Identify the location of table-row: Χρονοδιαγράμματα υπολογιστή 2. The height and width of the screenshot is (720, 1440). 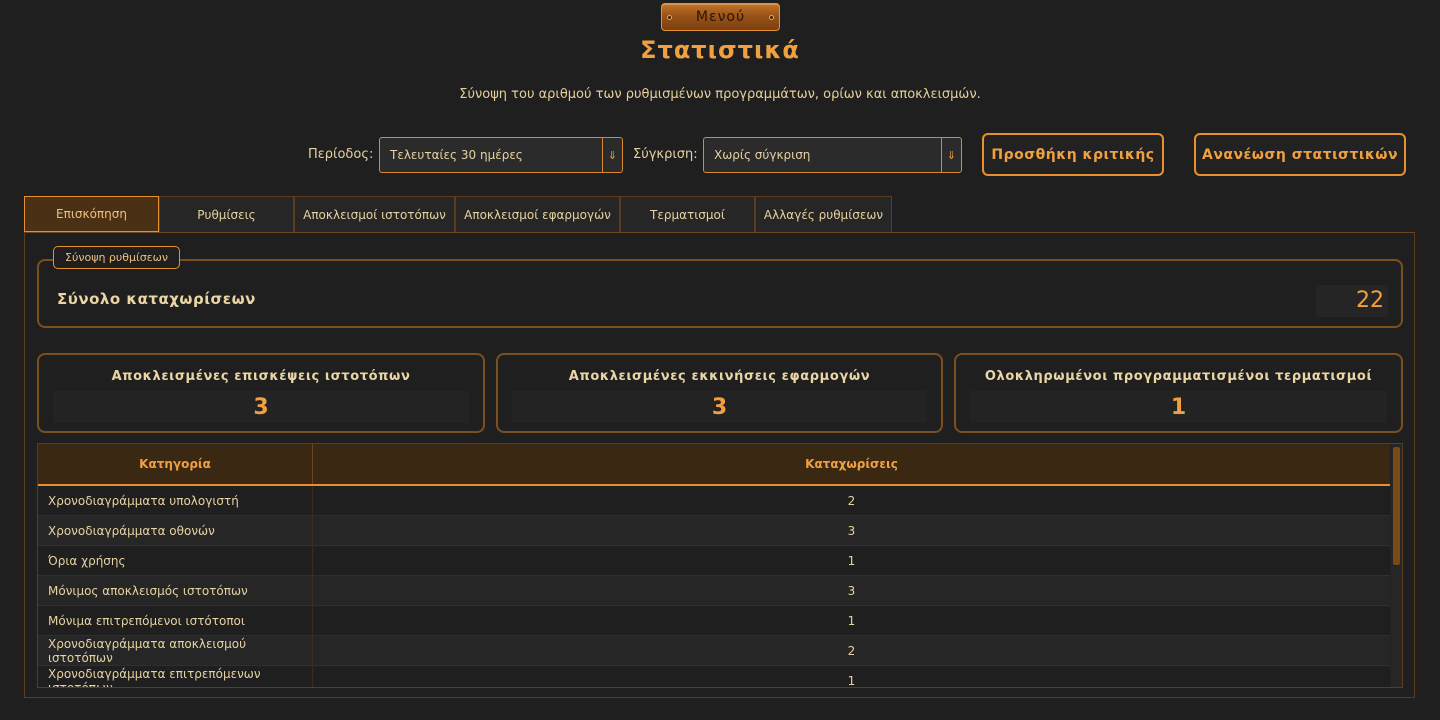
(714, 501).